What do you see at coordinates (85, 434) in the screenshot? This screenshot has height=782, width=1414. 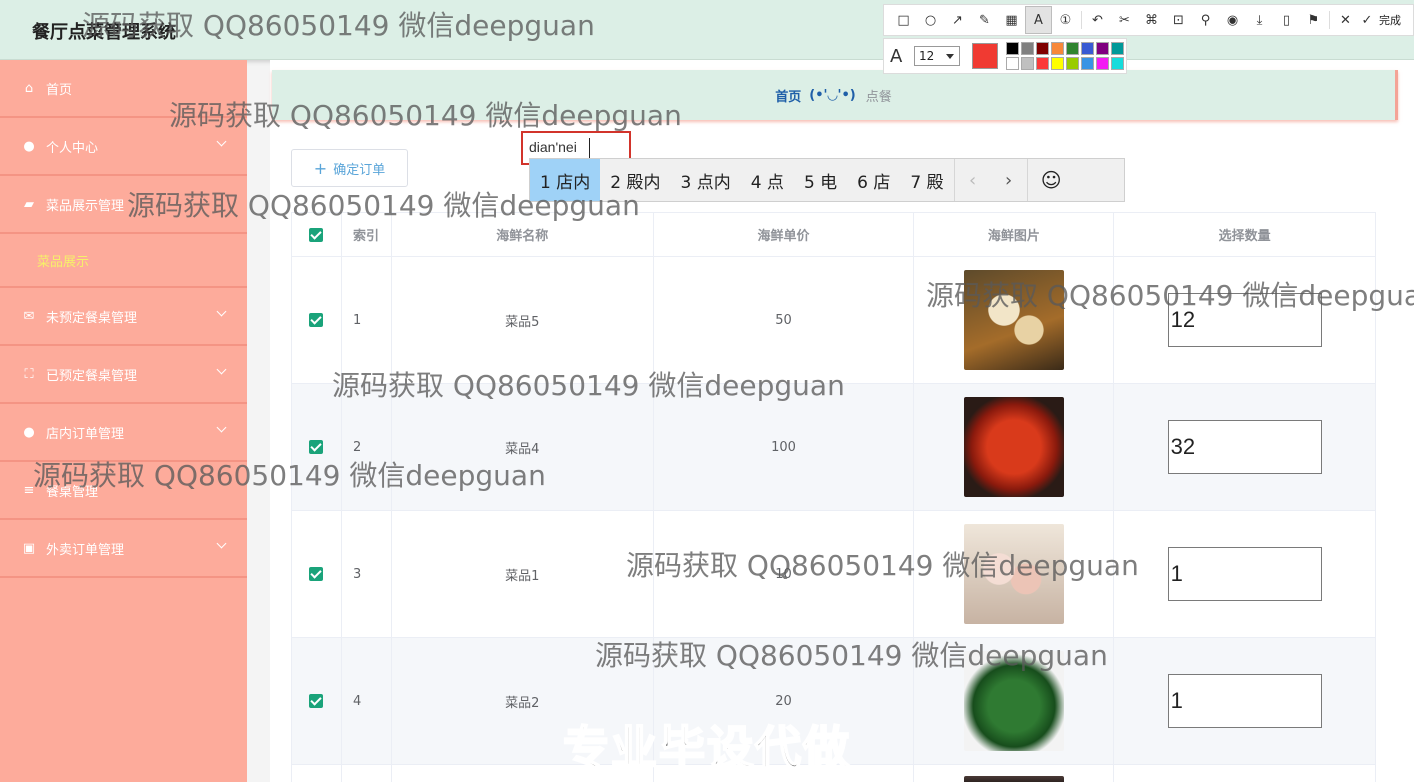 I see `sidebar-item-label: 店内订单管理` at bounding box center [85, 434].